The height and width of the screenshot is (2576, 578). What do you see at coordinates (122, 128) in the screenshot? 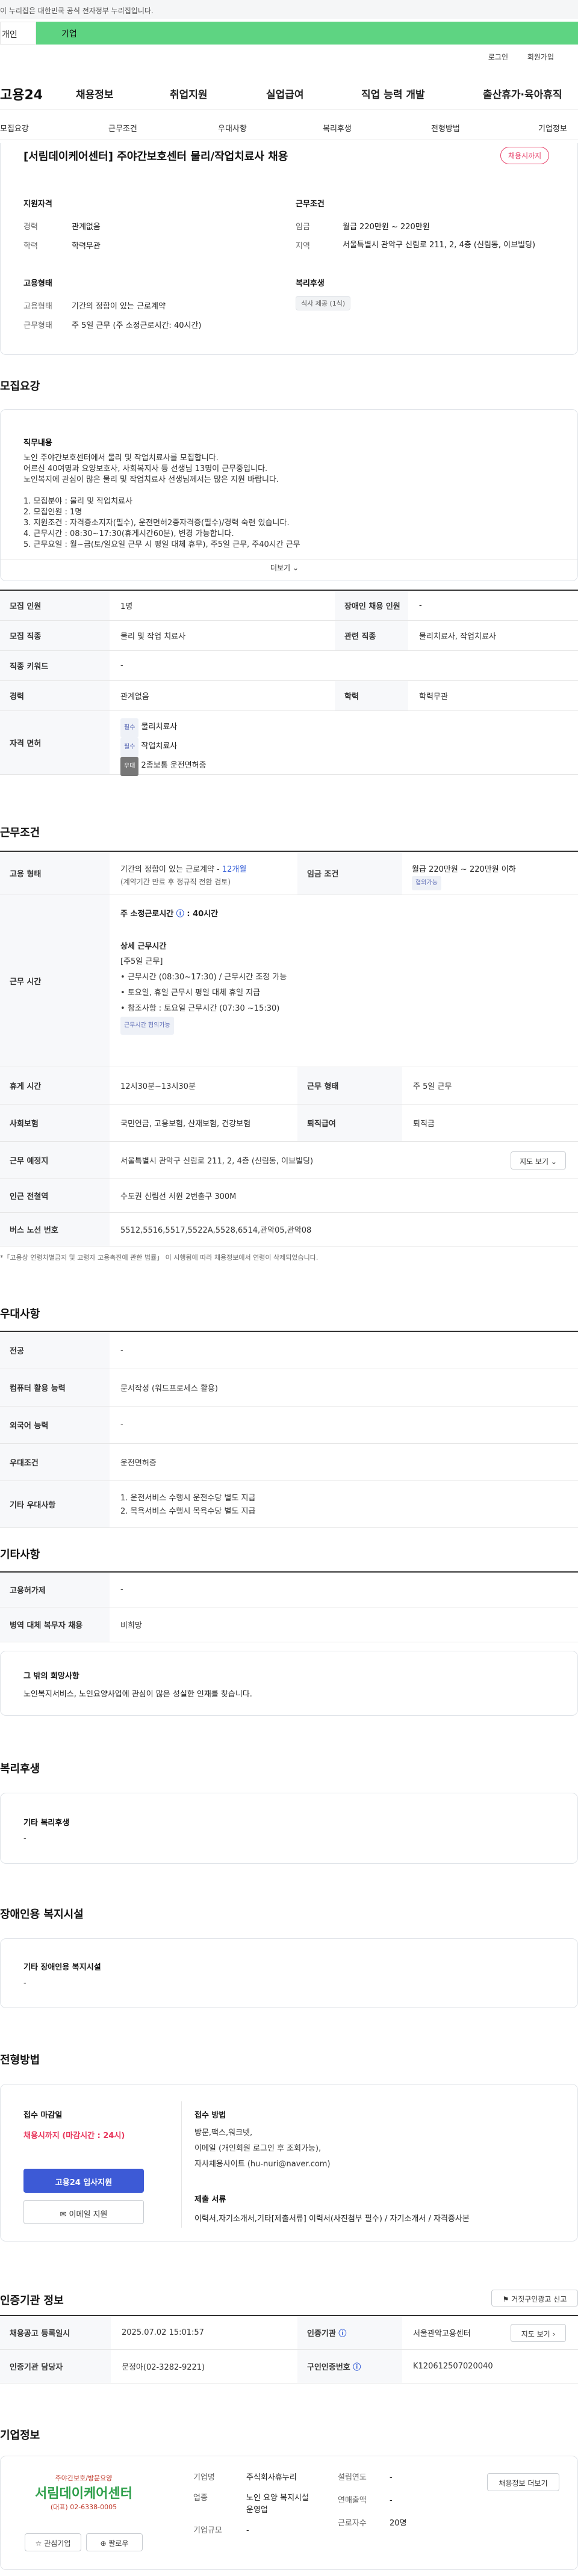
I see `subnav-work: 근무조건` at bounding box center [122, 128].